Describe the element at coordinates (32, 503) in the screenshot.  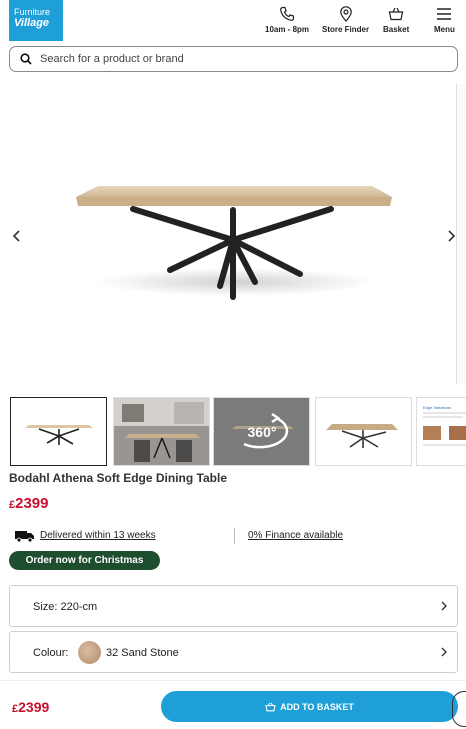
I see `price-value: 2399` at that location.